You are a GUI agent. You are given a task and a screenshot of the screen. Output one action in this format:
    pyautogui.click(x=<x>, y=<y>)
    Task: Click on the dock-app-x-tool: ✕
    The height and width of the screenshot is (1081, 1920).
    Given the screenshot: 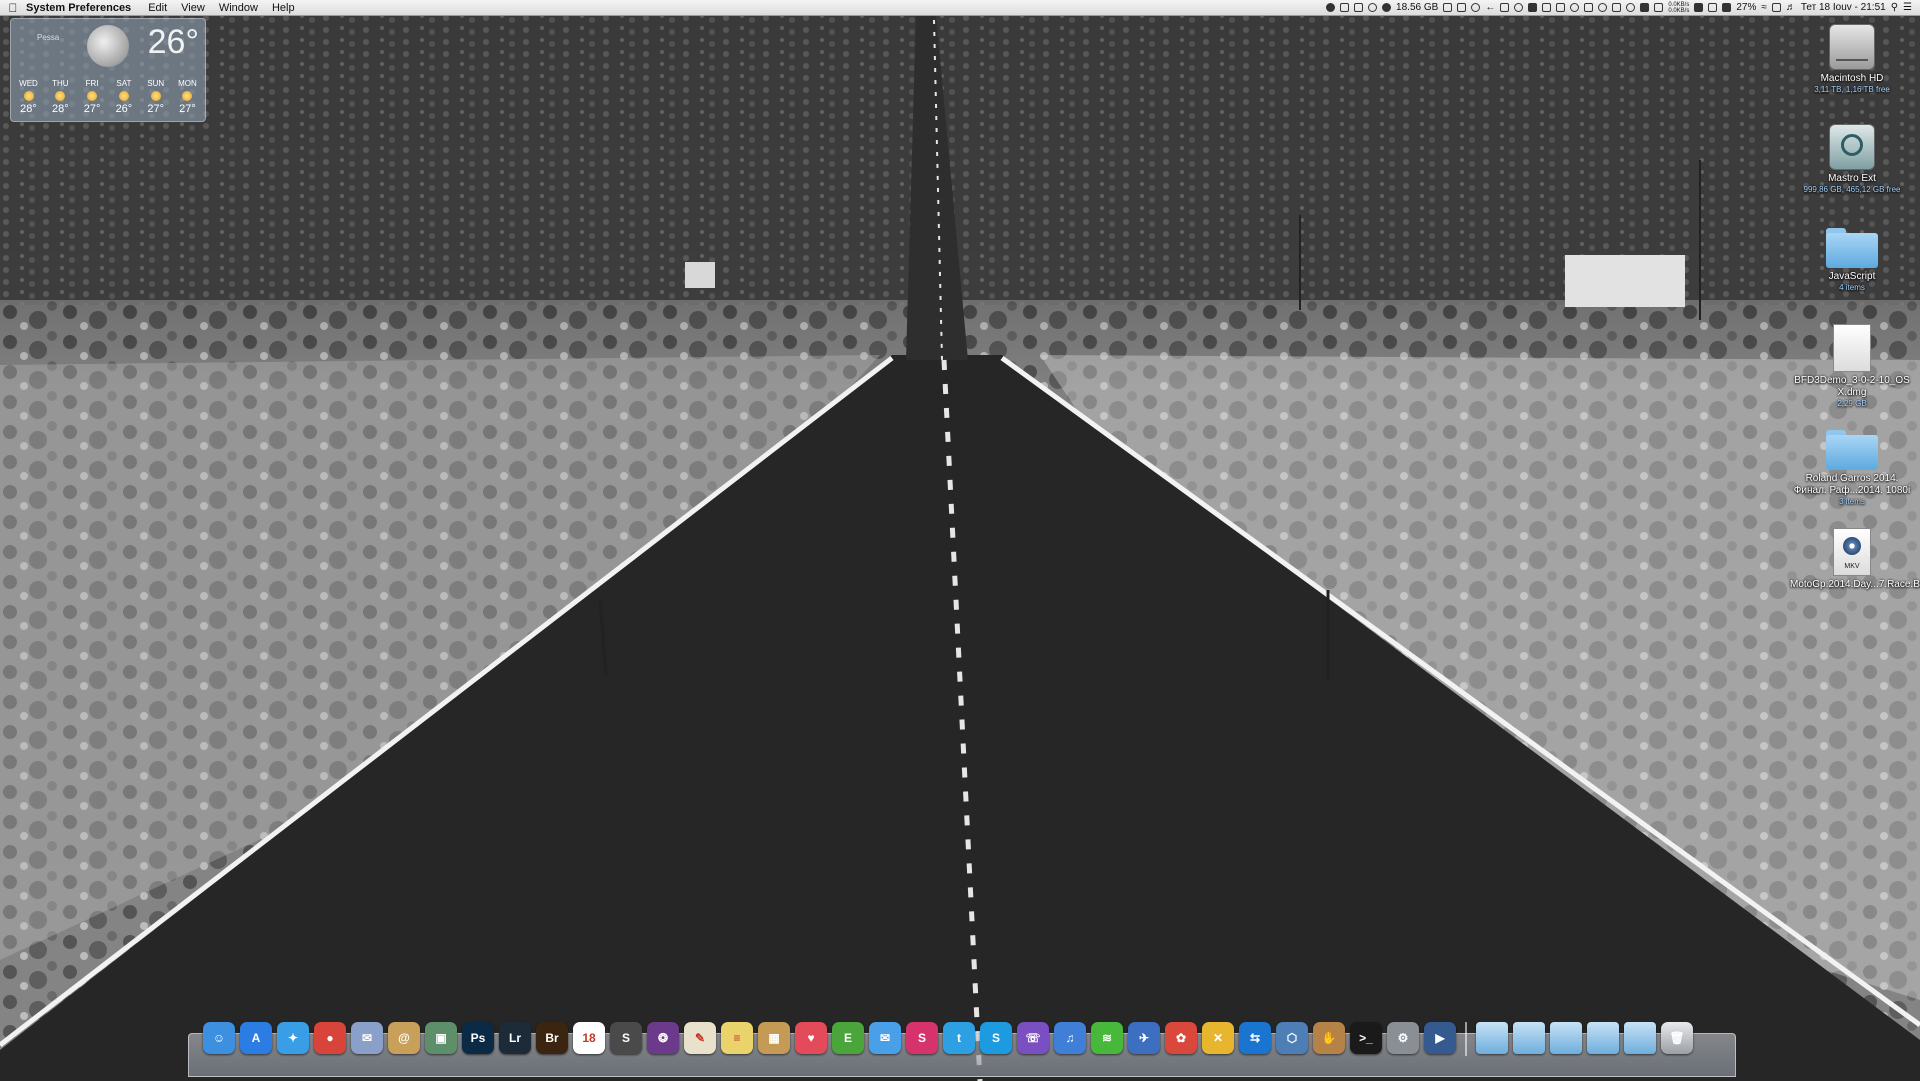 What is the action you would take?
    pyautogui.click(x=1218, y=1038)
    